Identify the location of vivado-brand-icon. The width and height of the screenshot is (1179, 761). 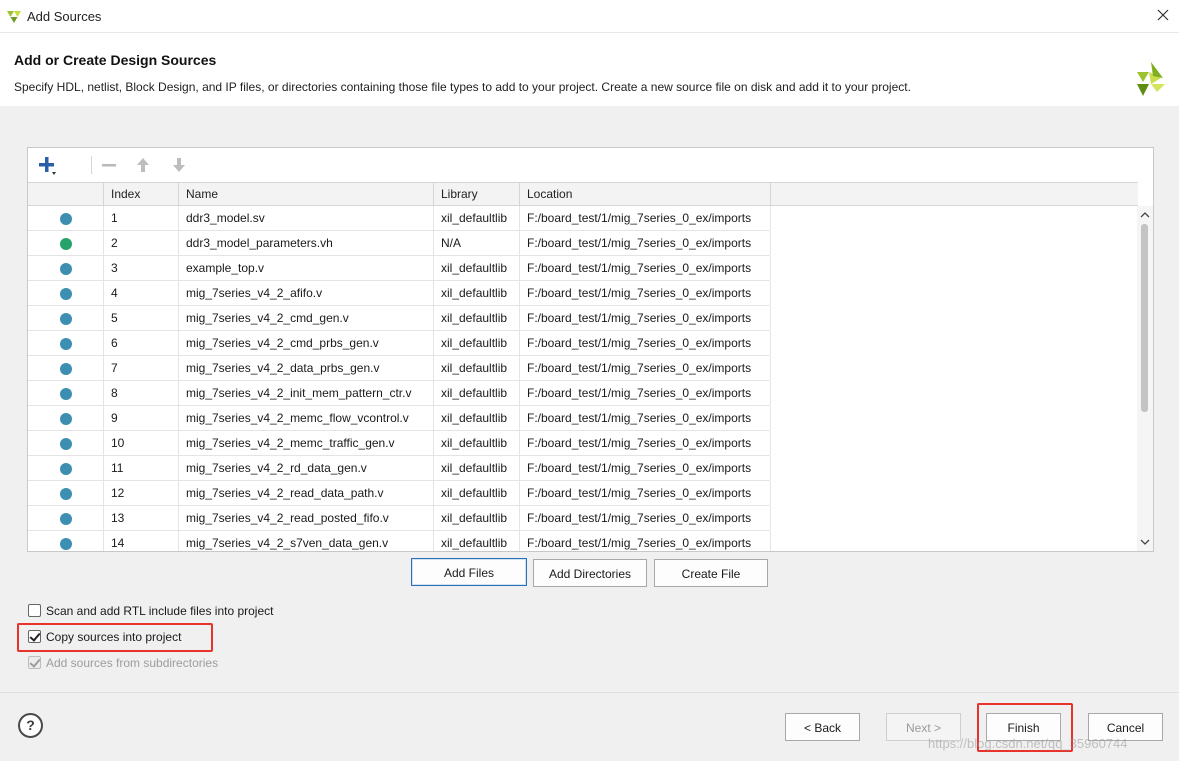
(1151, 79).